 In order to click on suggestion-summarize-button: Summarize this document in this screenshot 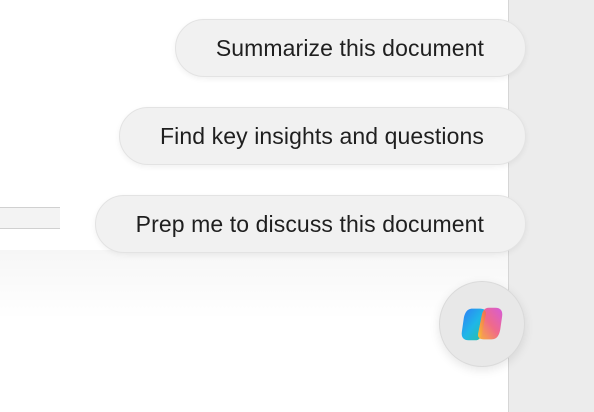, I will do `click(350, 48)`.